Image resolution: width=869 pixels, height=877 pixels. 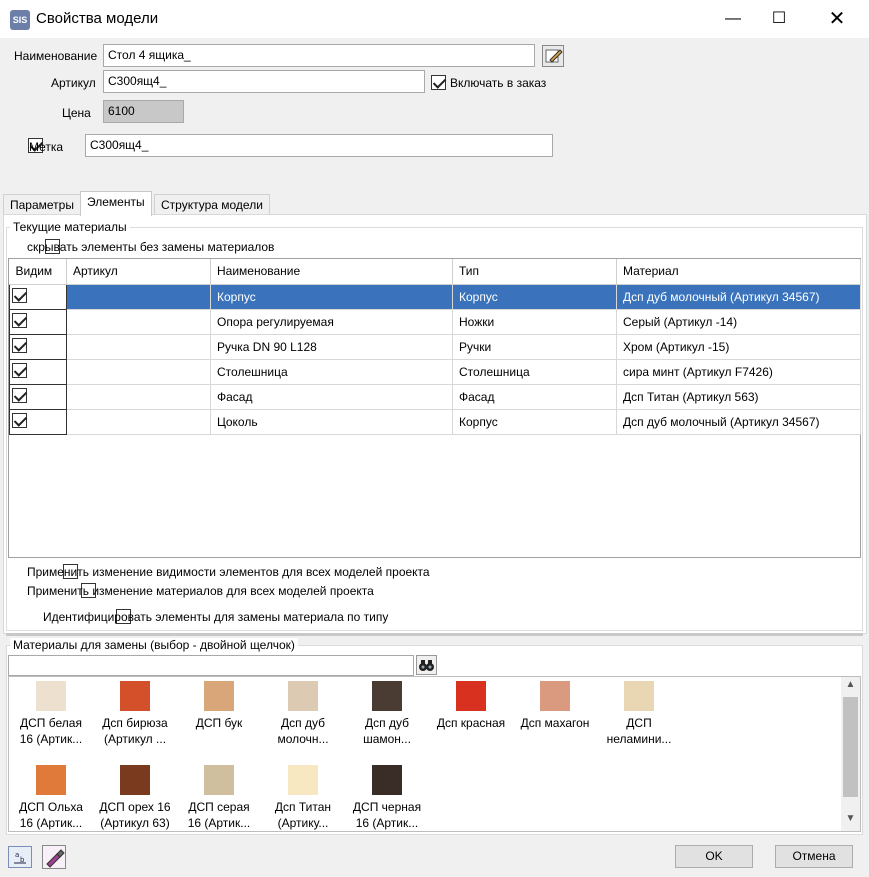 I want to click on article-input: С300ящ4_, so click(x=264, y=81).